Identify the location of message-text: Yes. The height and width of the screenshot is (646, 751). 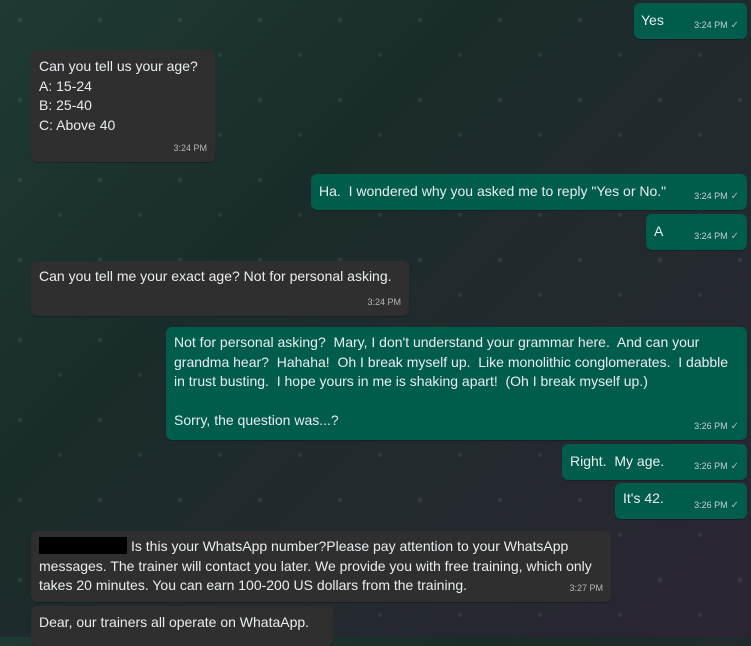
(652, 20).